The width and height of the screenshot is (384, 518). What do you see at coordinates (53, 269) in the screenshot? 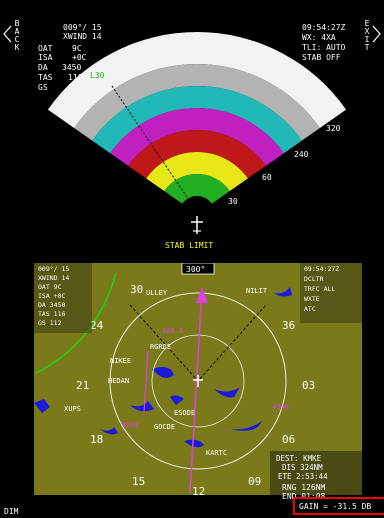
I see `map-tl-line: 009°/ 15` at bounding box center [53, 269].